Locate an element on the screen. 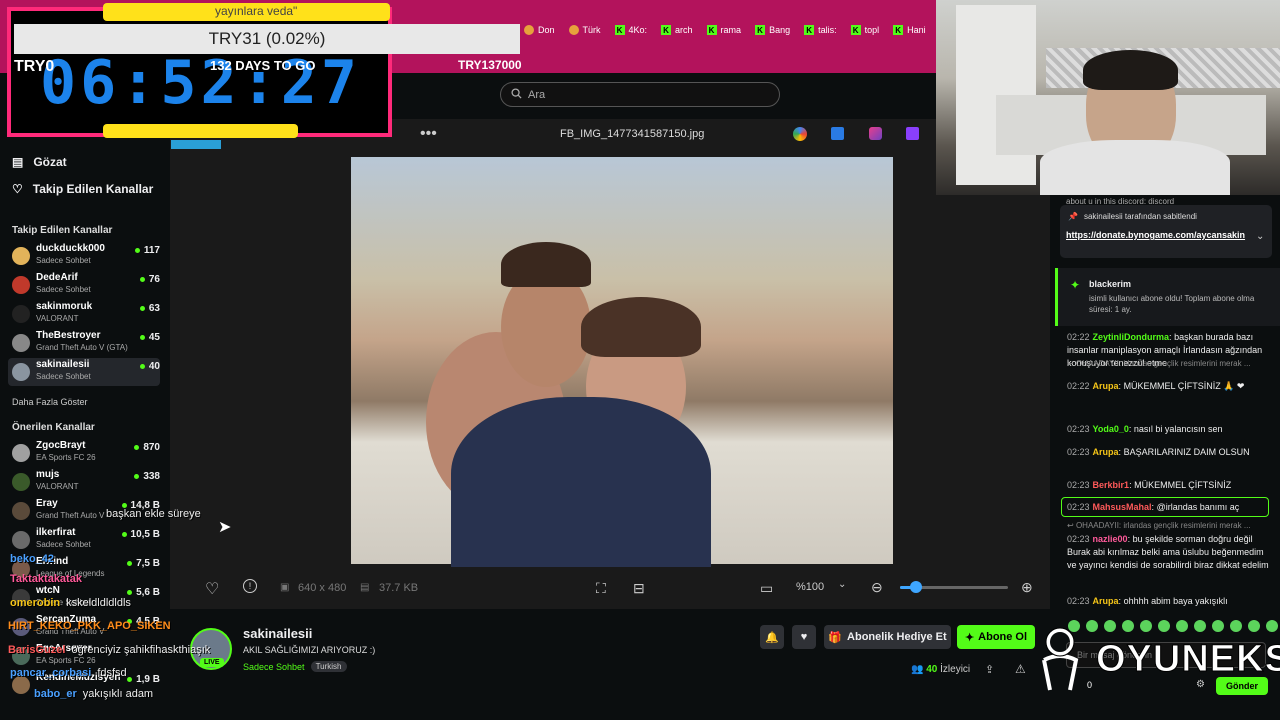 This screenshot has width=1280, height=720. browser-tab: Ktalis: is located at coordinates (820, 30).